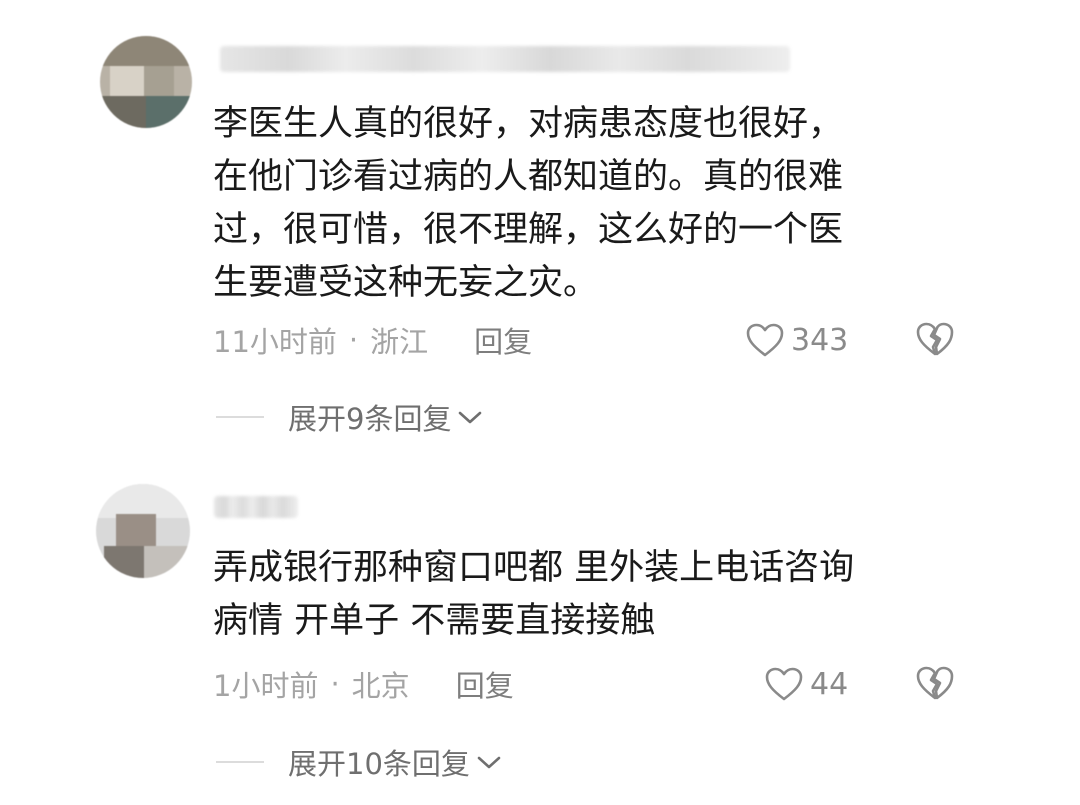 The width and height of the screenshot is (1080, 805). I want to click on comment-meta: 11小时前 · 浙江 回复, so click(372, 340).